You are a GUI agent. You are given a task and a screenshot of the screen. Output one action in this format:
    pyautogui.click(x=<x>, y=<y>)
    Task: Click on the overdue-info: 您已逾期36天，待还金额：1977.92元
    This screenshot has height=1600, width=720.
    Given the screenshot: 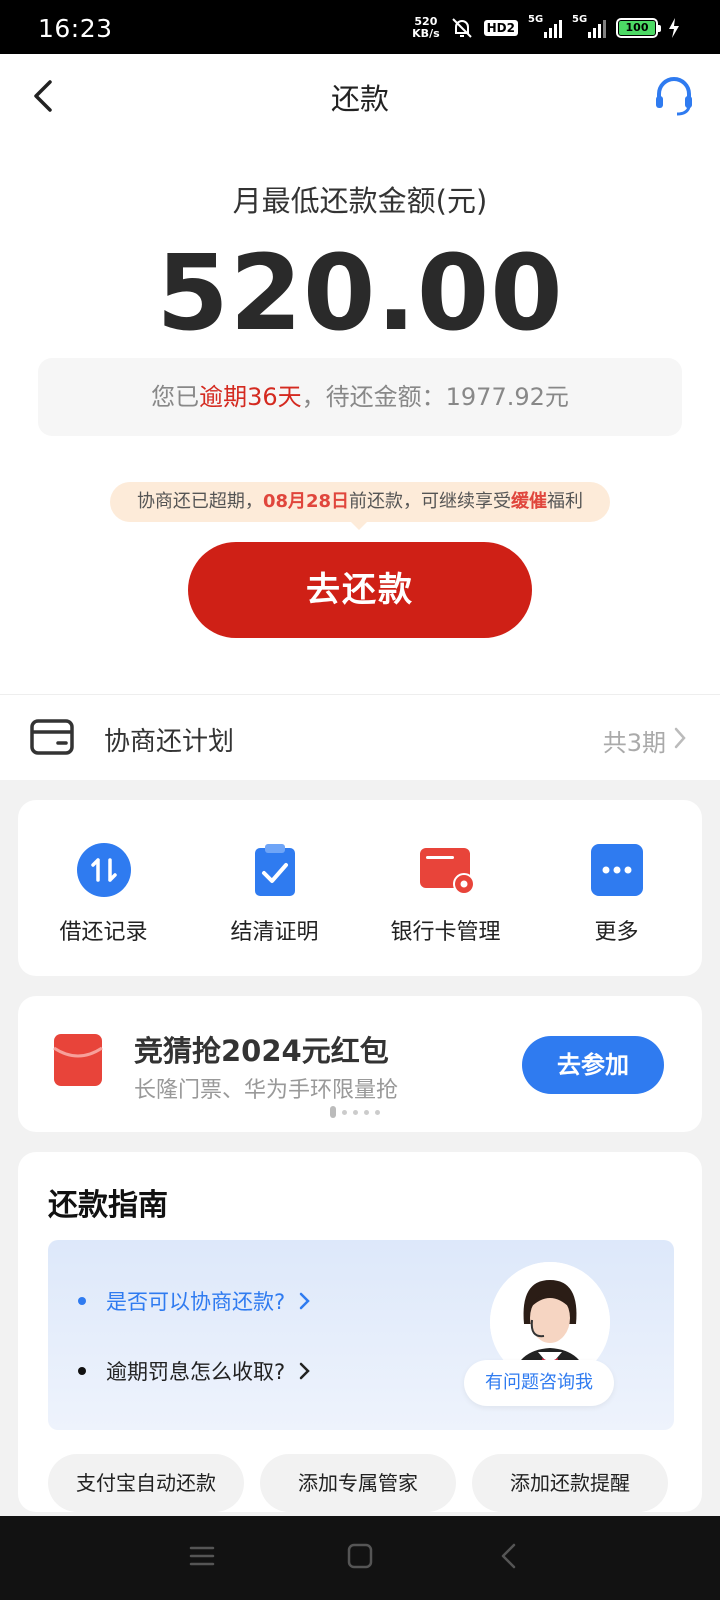 What is the action you would take?
    pyautogui.click(x=360, y=397)
    